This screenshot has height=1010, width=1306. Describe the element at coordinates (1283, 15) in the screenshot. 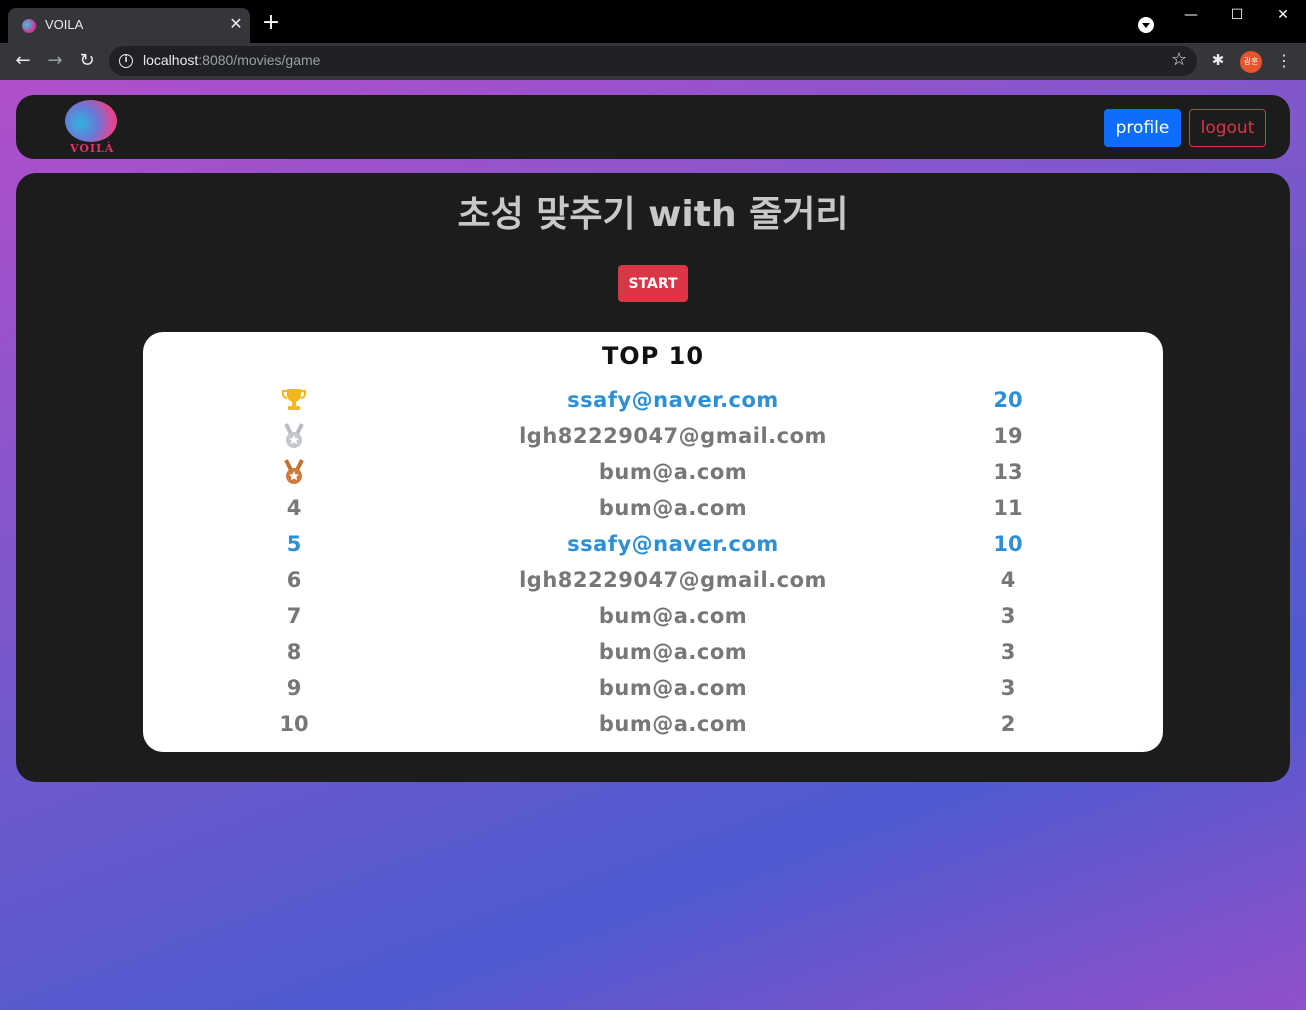

I see `close-window-icon: ✕` at that location.